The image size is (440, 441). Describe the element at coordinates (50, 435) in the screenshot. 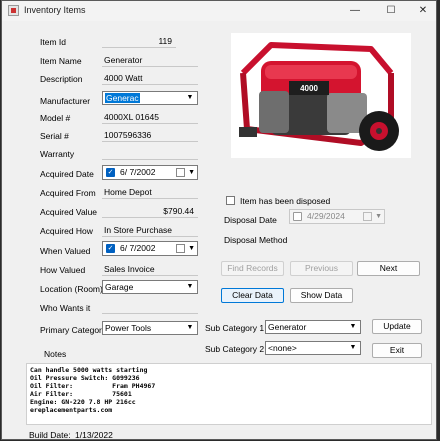

I see `build-date-label: Build Date:` at that location.